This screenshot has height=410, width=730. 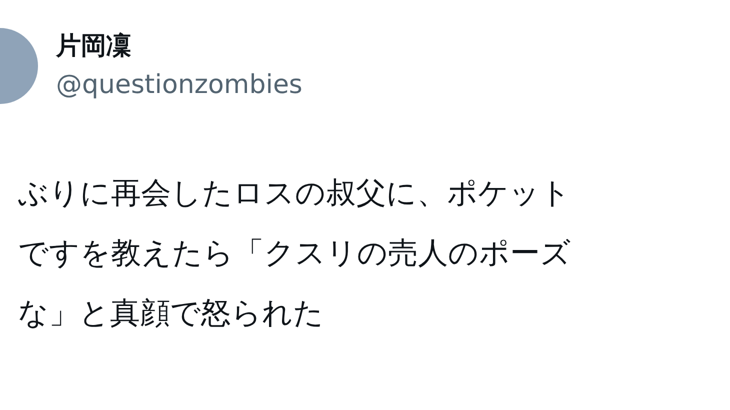 What do you see at coordinates (295, 254) in the screenshot?
I see `post-text-line: ですを教えたら「クスリの売人のポーズ` at bounding box center [295, 254].